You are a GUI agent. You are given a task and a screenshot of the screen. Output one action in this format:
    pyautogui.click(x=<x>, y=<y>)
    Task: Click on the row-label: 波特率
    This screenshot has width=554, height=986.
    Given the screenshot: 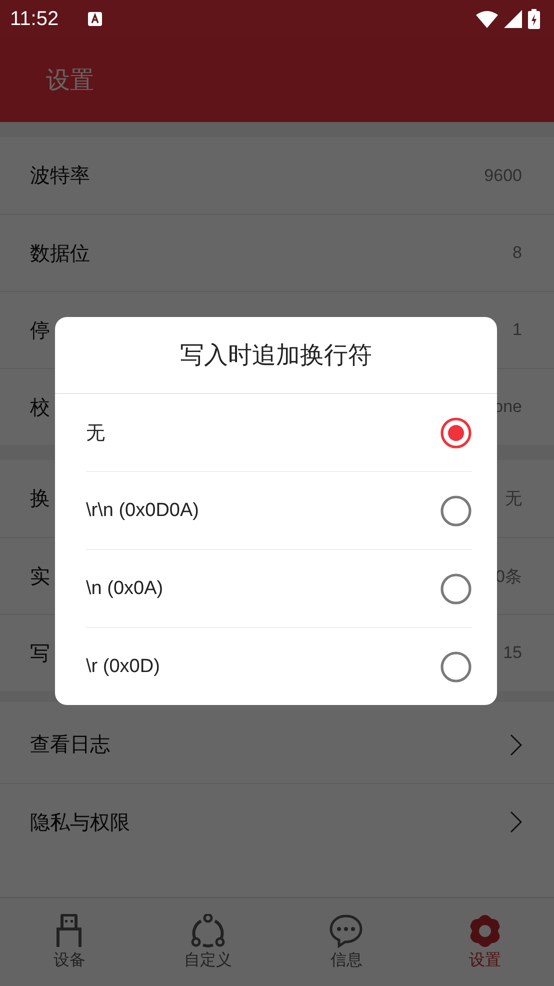 What is the action you would take?
    pyautogui.click(x=60, y=176)
    